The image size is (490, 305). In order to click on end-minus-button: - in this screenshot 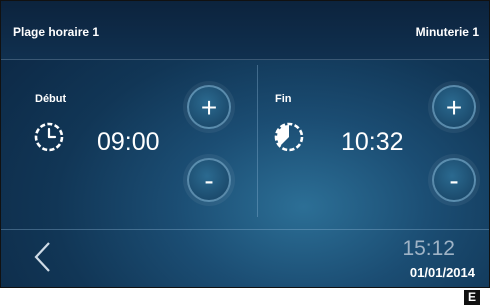, I will do `click(454, 180)`.